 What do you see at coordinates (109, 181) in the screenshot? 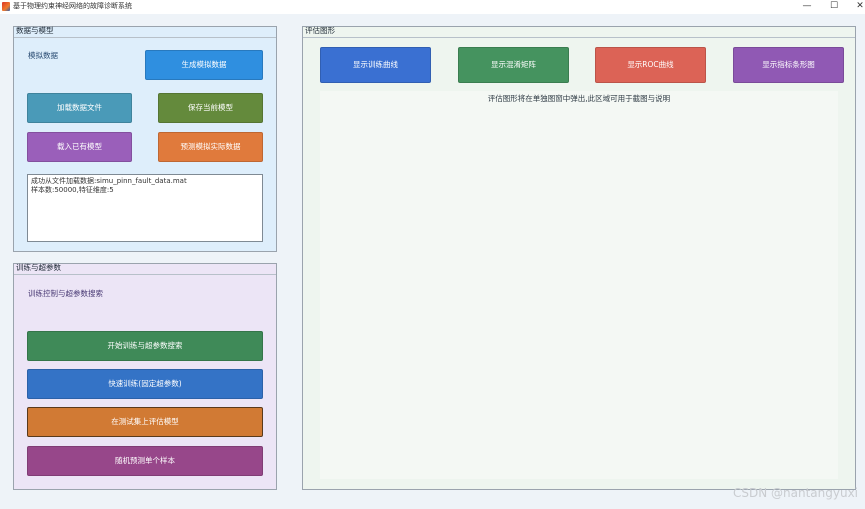
I see `log-line: 成功从文件加载数据:simu_pinn_fault_data.mat` at bounding box center [109, 181].